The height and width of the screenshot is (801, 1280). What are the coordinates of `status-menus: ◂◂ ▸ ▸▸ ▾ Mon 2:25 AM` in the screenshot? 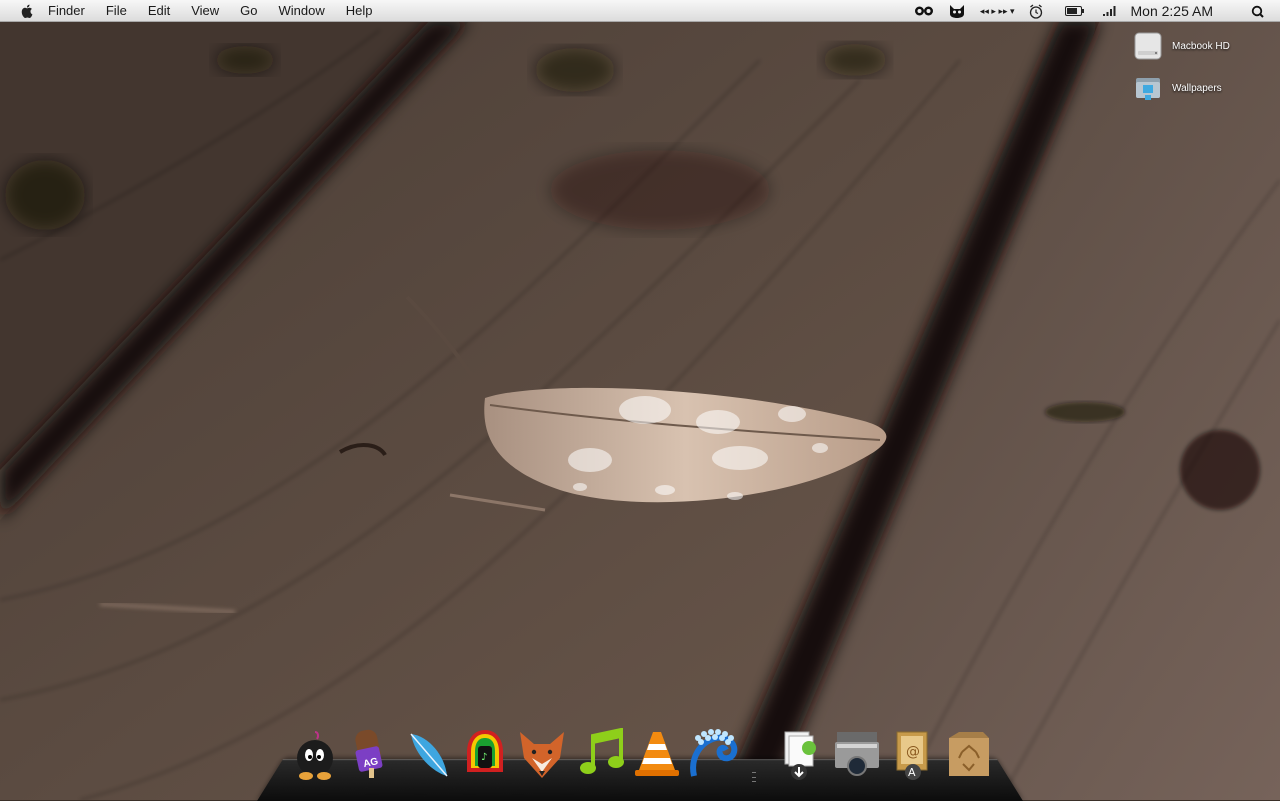 It's located at (1090, 11).